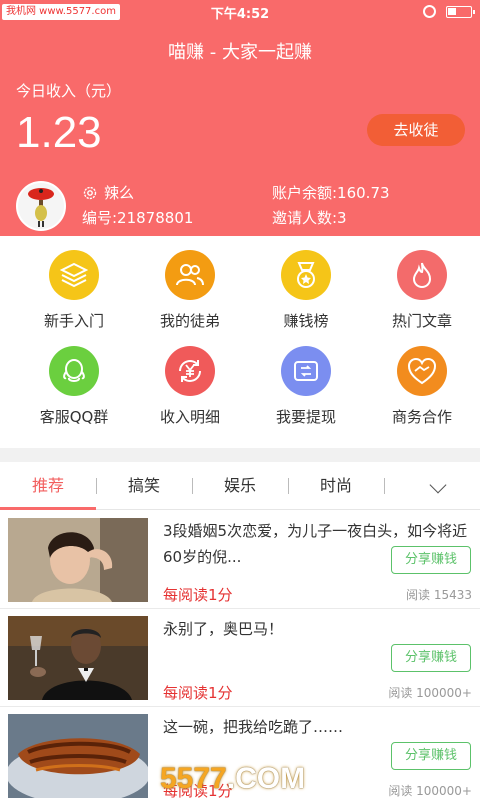 This screenshot has height=800, width=480. I want to click on grid-label: 我要提现, so click(305, 417).